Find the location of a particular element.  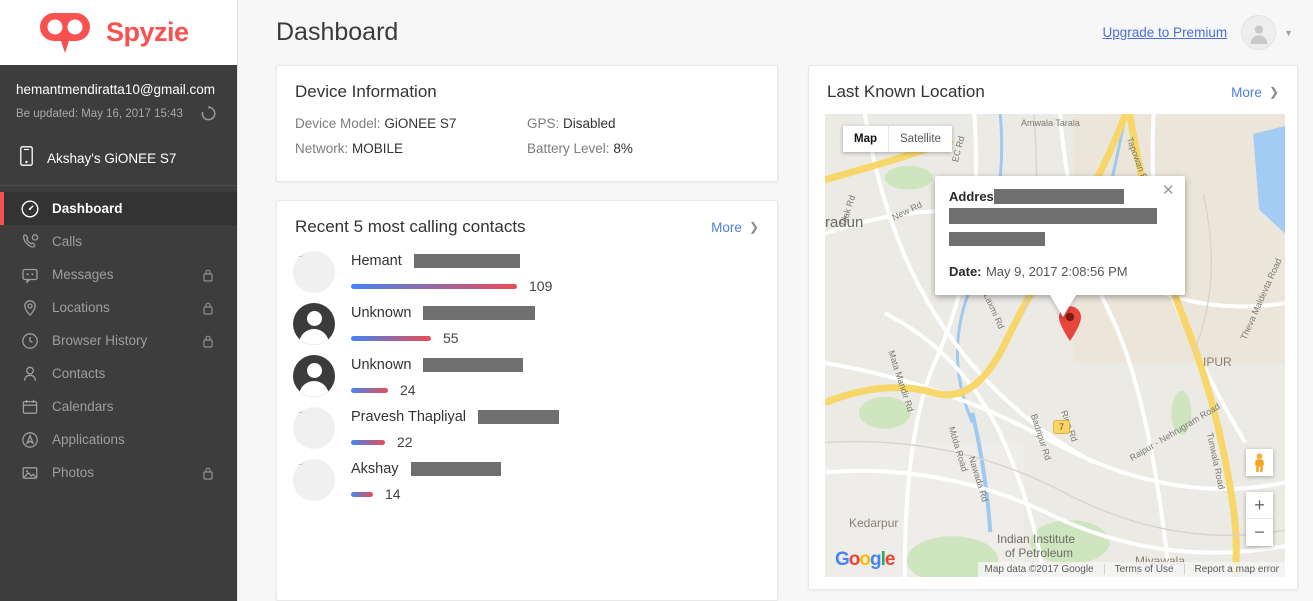

clock-icon is located at coordinates (29, 340).